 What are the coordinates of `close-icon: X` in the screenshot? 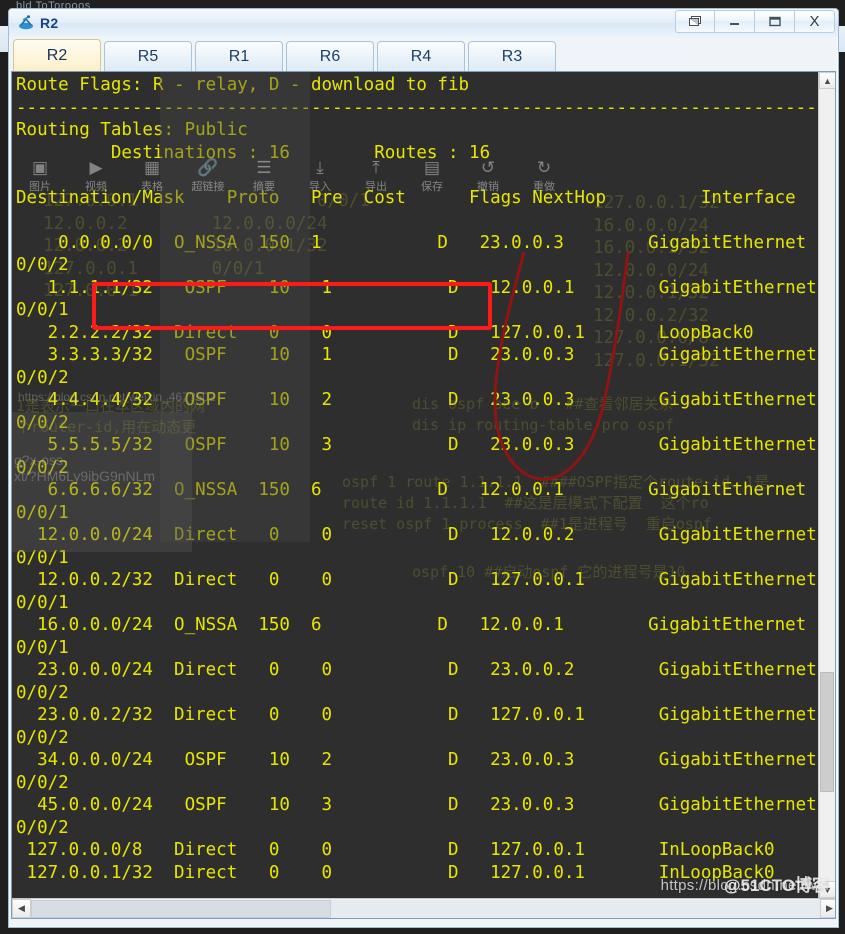 It's located at (814, 21).